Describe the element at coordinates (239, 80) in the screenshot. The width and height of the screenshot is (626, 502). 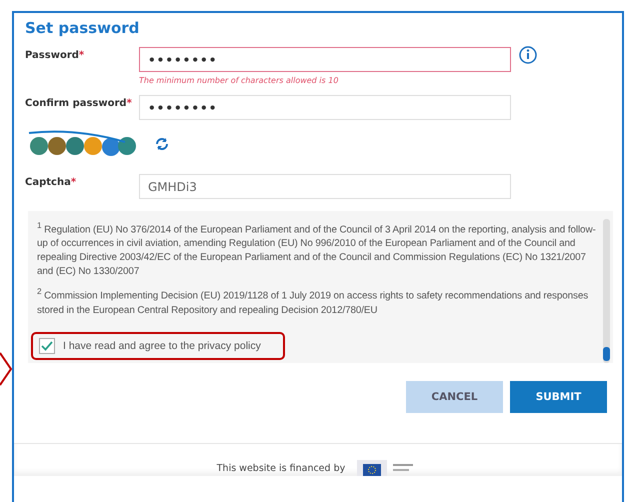
I see `error-message: The minimum number of characters allowed is 10` at that location.